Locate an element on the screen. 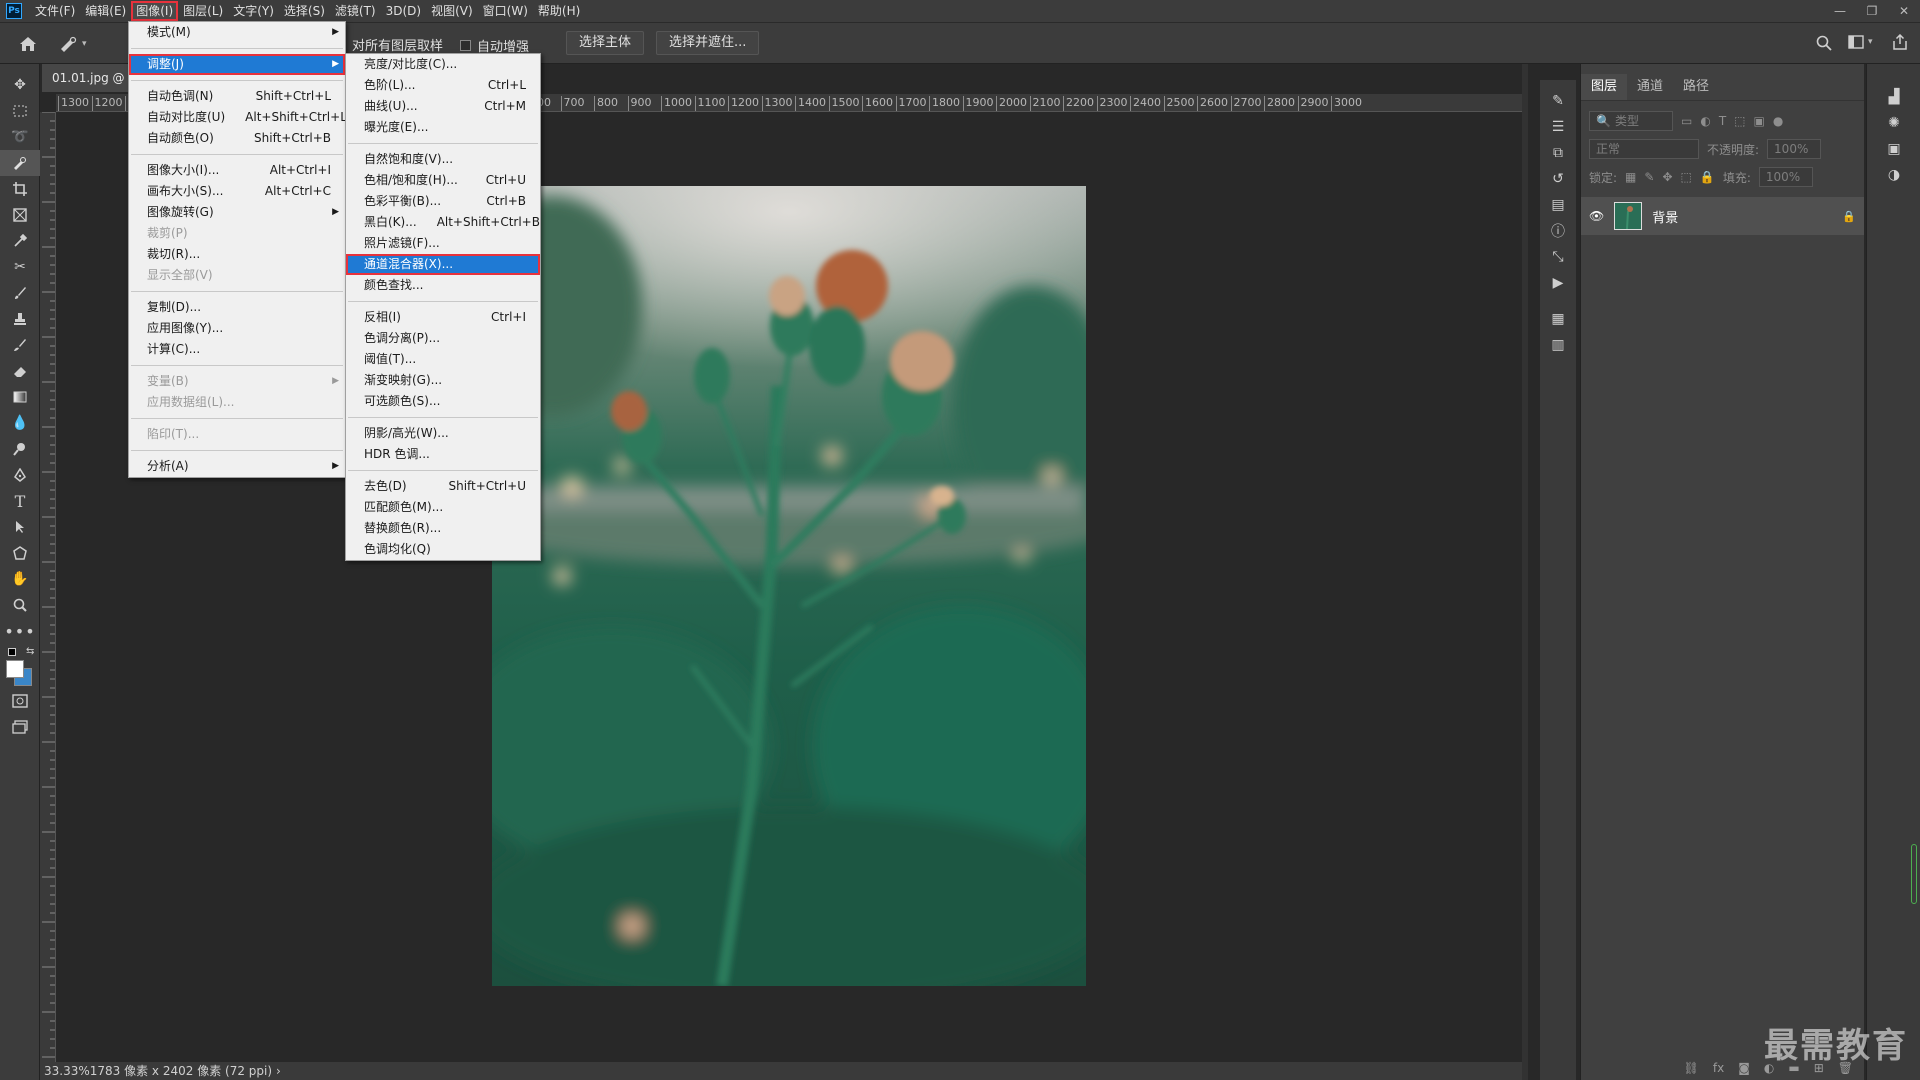  menu-type: 文字(Y) is located at coordinates (253, 11).